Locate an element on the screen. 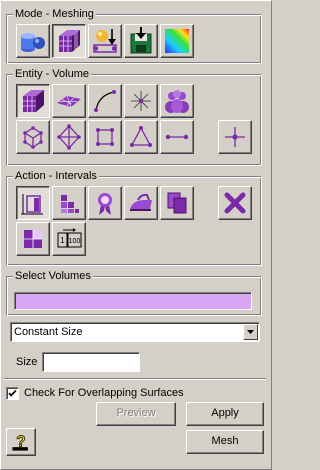 The height and width of the screenshot is (470, 320). curve-icon is located at coordinates (105, 101).